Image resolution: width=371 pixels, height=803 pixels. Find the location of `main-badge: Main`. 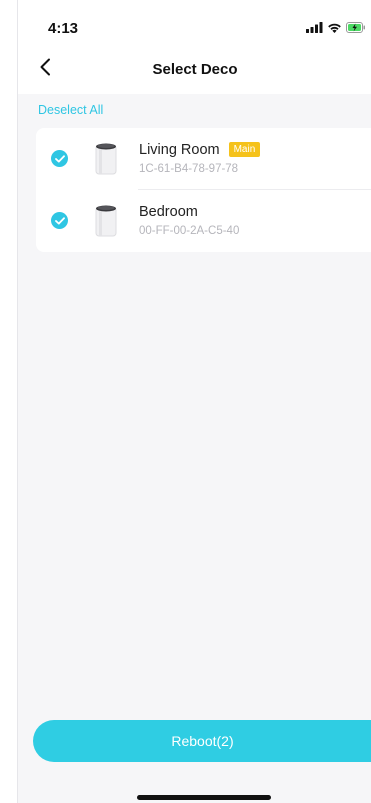

main-badge: Main is located at coordinates (244, 149).